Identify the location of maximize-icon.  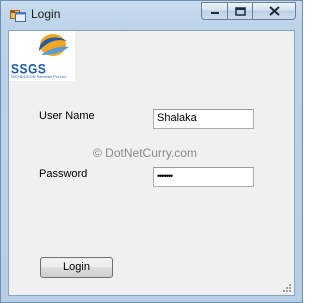
(240, 11).